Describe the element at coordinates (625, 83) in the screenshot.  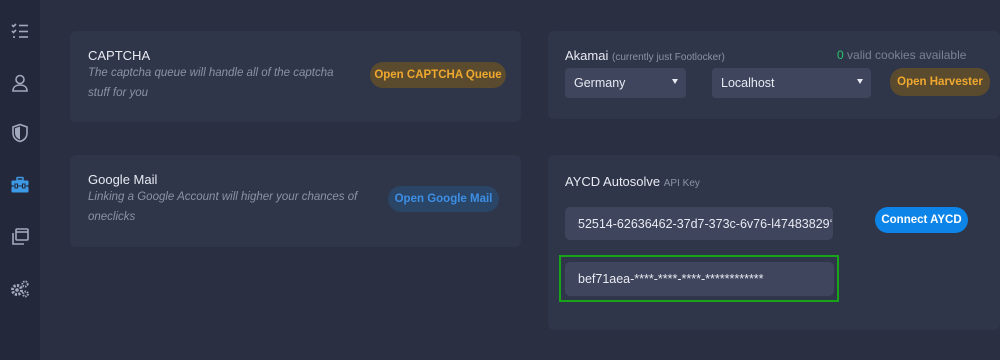
I see `region-select: Germany` at that location.